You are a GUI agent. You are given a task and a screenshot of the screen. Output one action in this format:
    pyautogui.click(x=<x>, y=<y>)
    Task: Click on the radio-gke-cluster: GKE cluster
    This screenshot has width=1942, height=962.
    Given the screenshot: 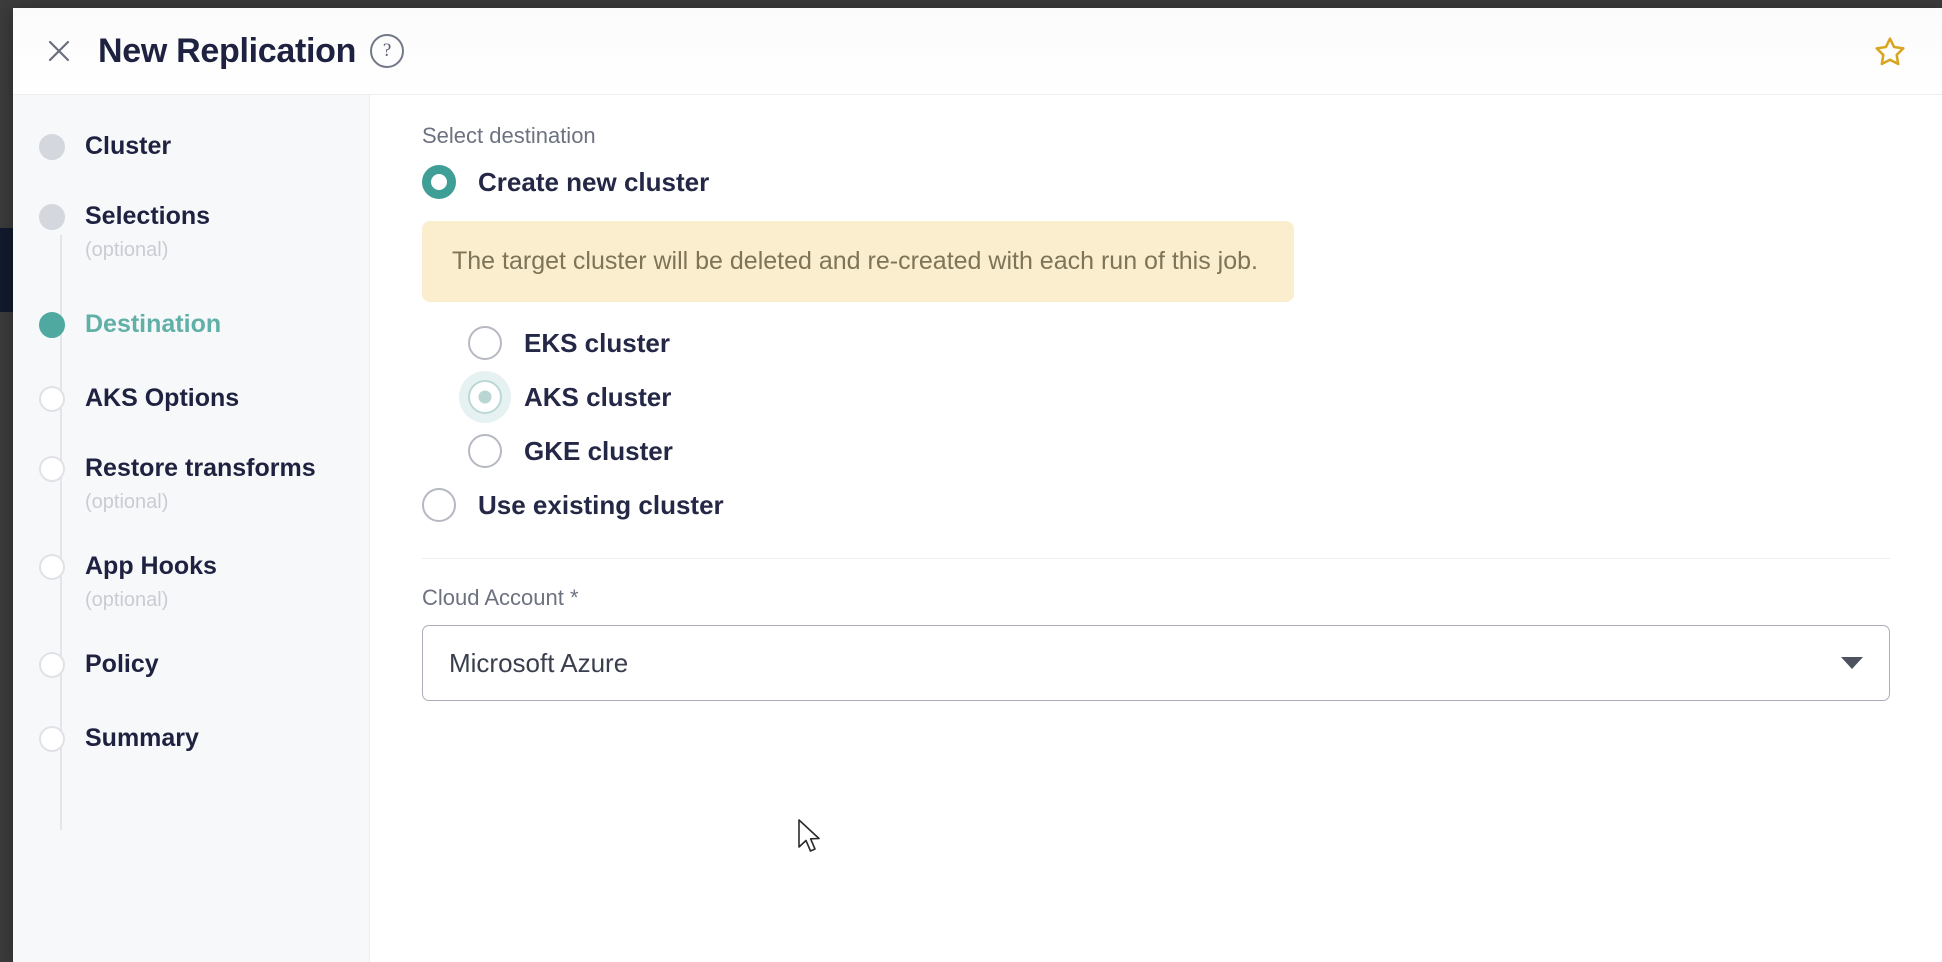 What is the action you would take?
    pyautogui.click(x=1179, y=451)
    